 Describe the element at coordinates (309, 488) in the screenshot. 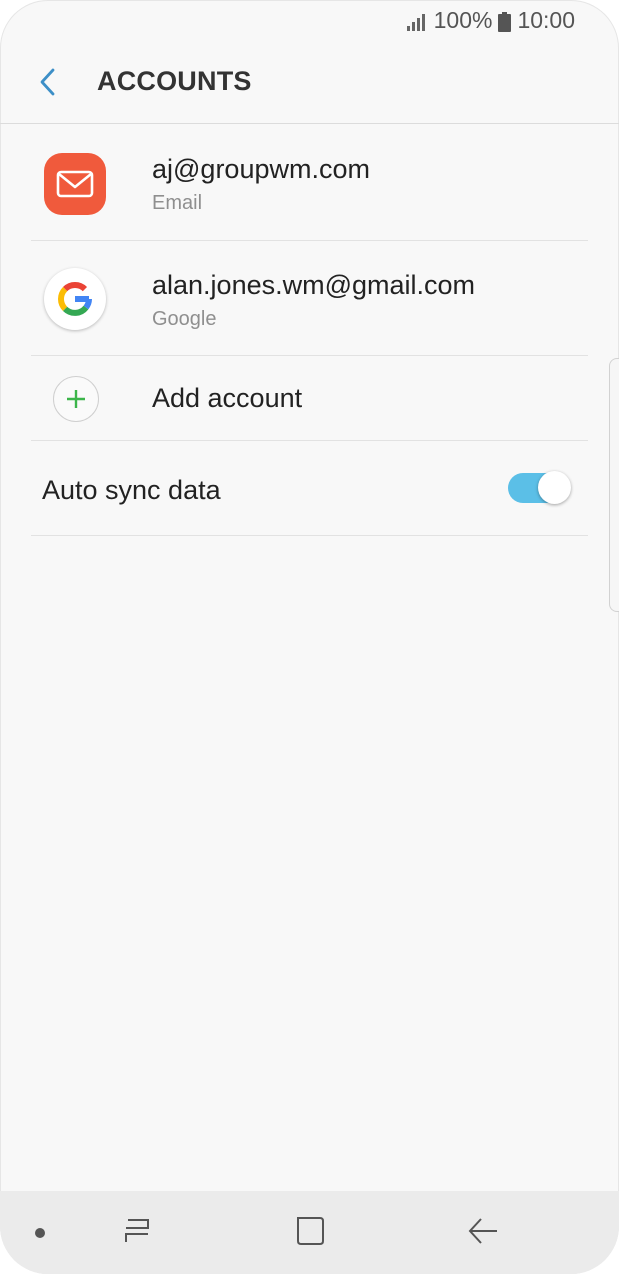

I see `auto-sync-row: Auto sync data` at that location.